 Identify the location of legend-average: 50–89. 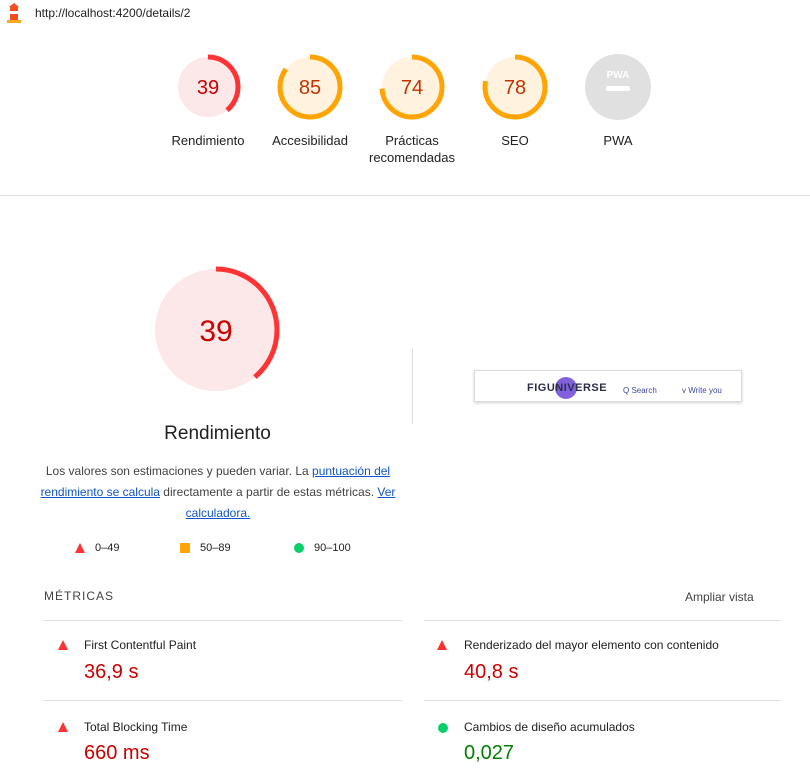
(205, 548).